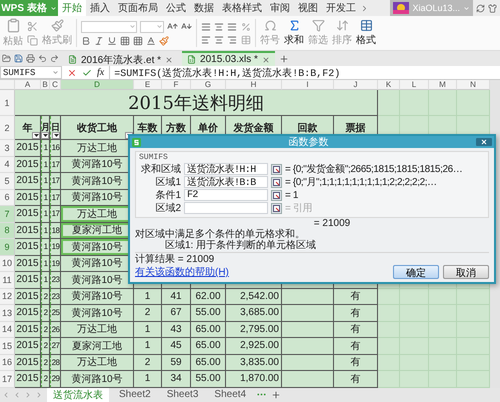 This screenshot has height=402, width=500. Describe the element at coordinates (54, 58) in the screenshot. I see `redo-icon` at that location.